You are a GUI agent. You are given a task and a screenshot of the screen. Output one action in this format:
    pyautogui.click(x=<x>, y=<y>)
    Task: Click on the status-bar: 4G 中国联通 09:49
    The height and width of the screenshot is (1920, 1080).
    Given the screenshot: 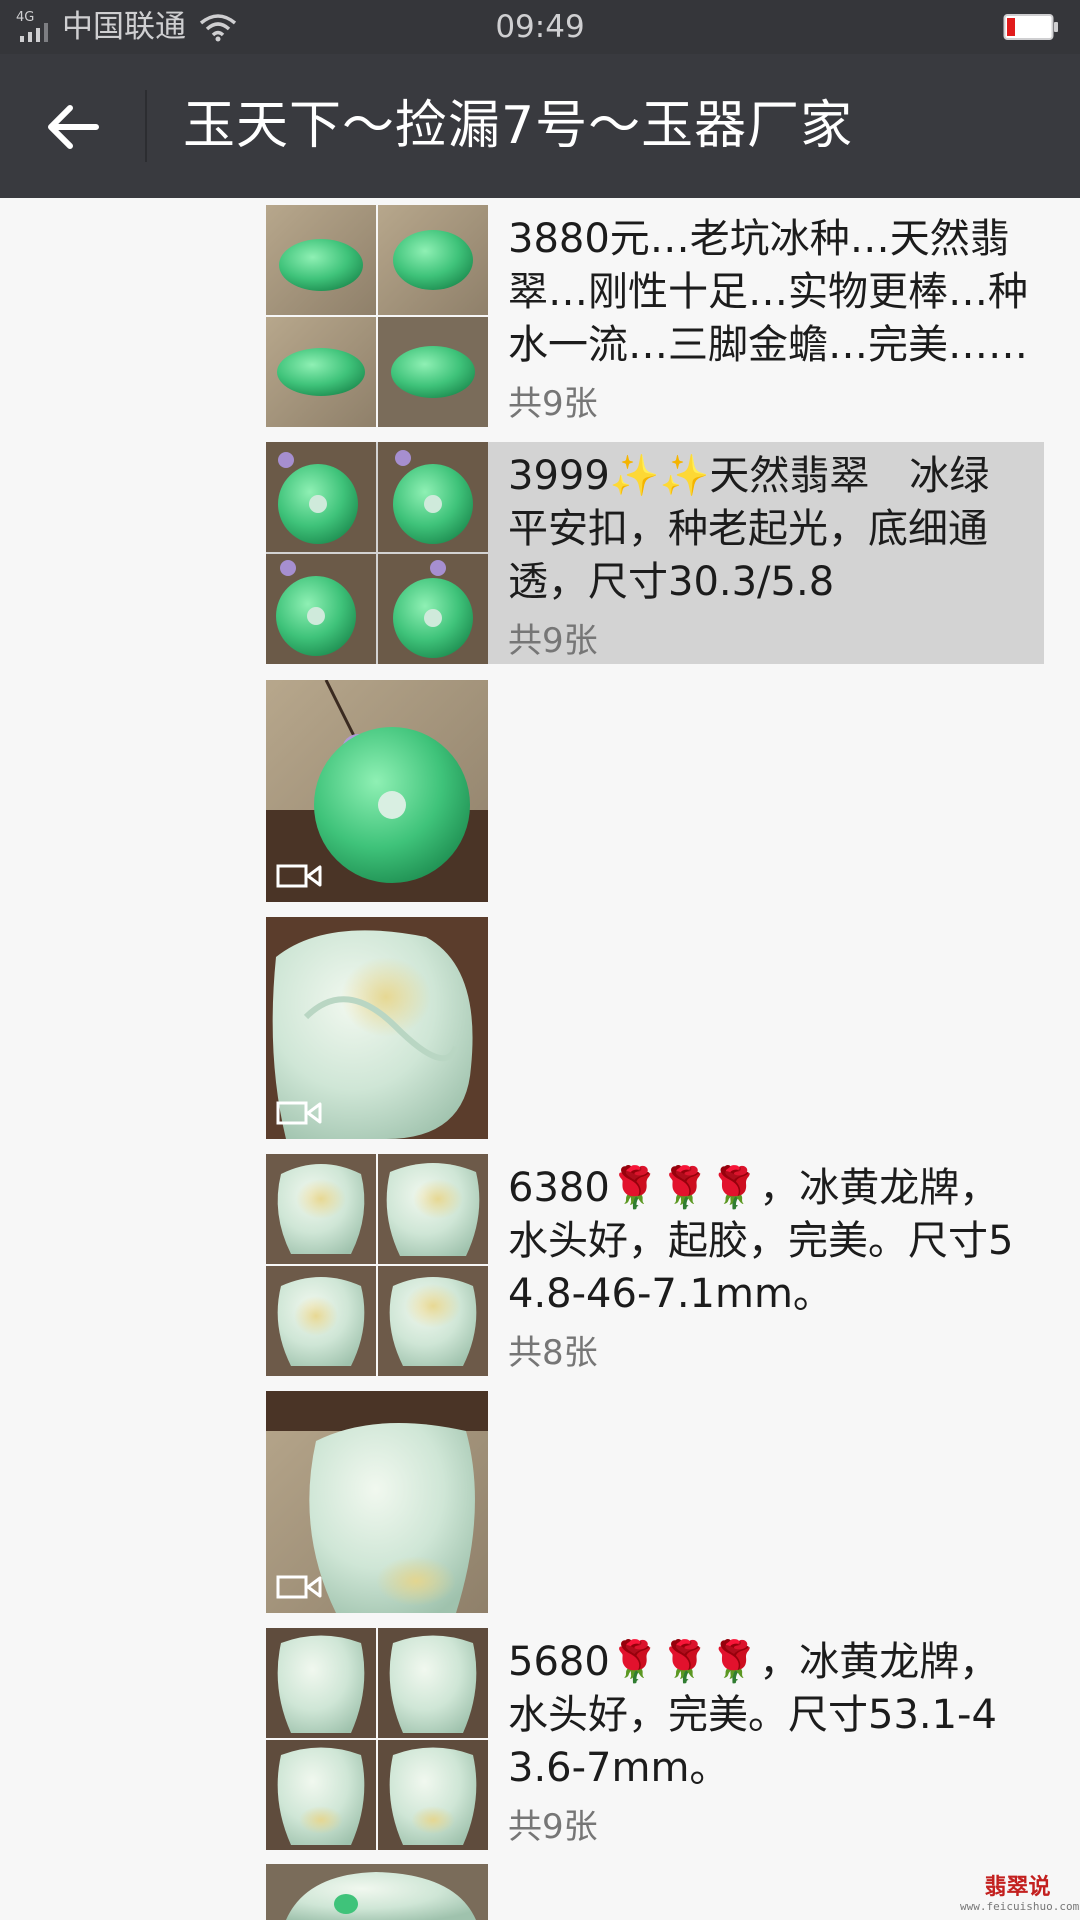 What is the action you would take?
    pyautogui.click(x=540, y=27)
    